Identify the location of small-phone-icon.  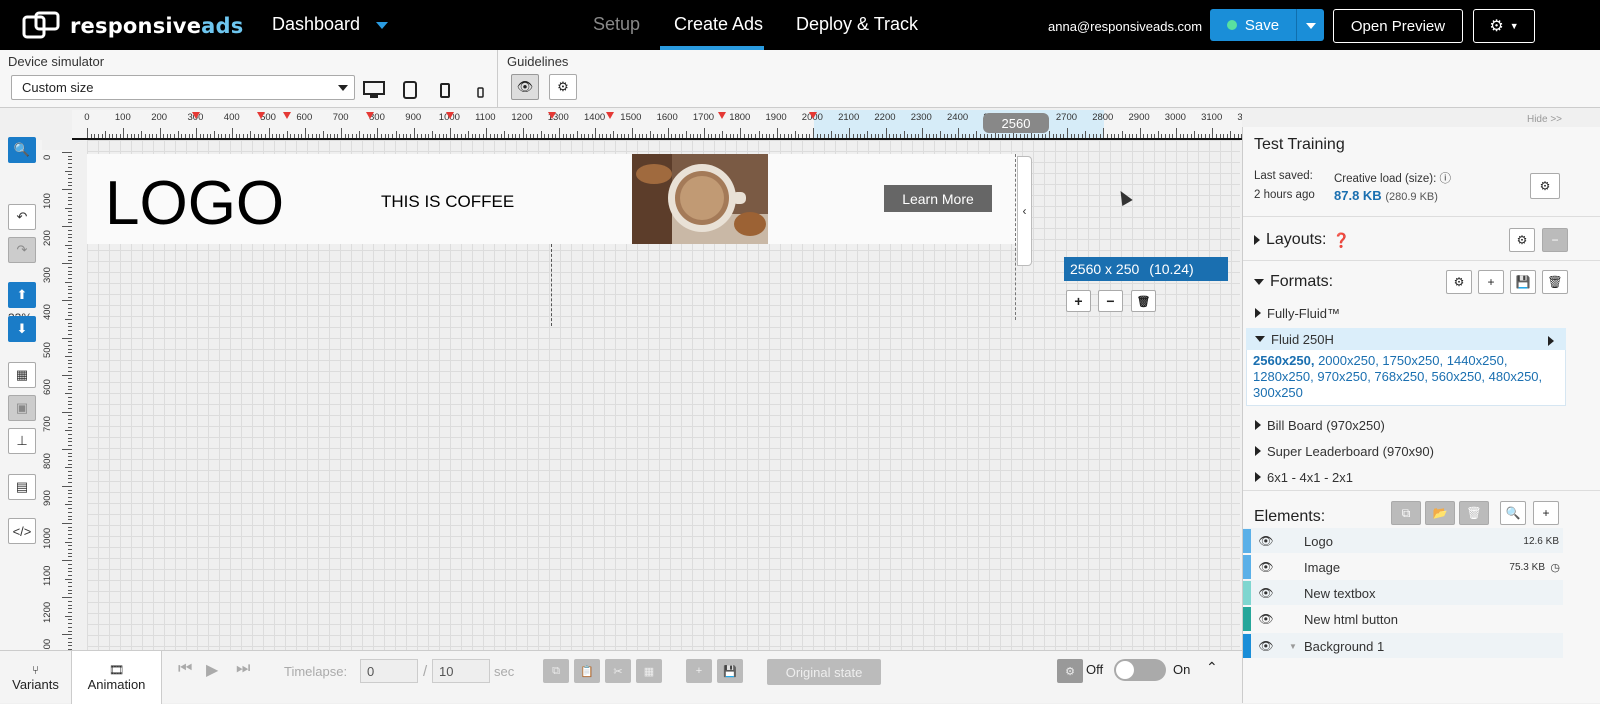
(480, 93).